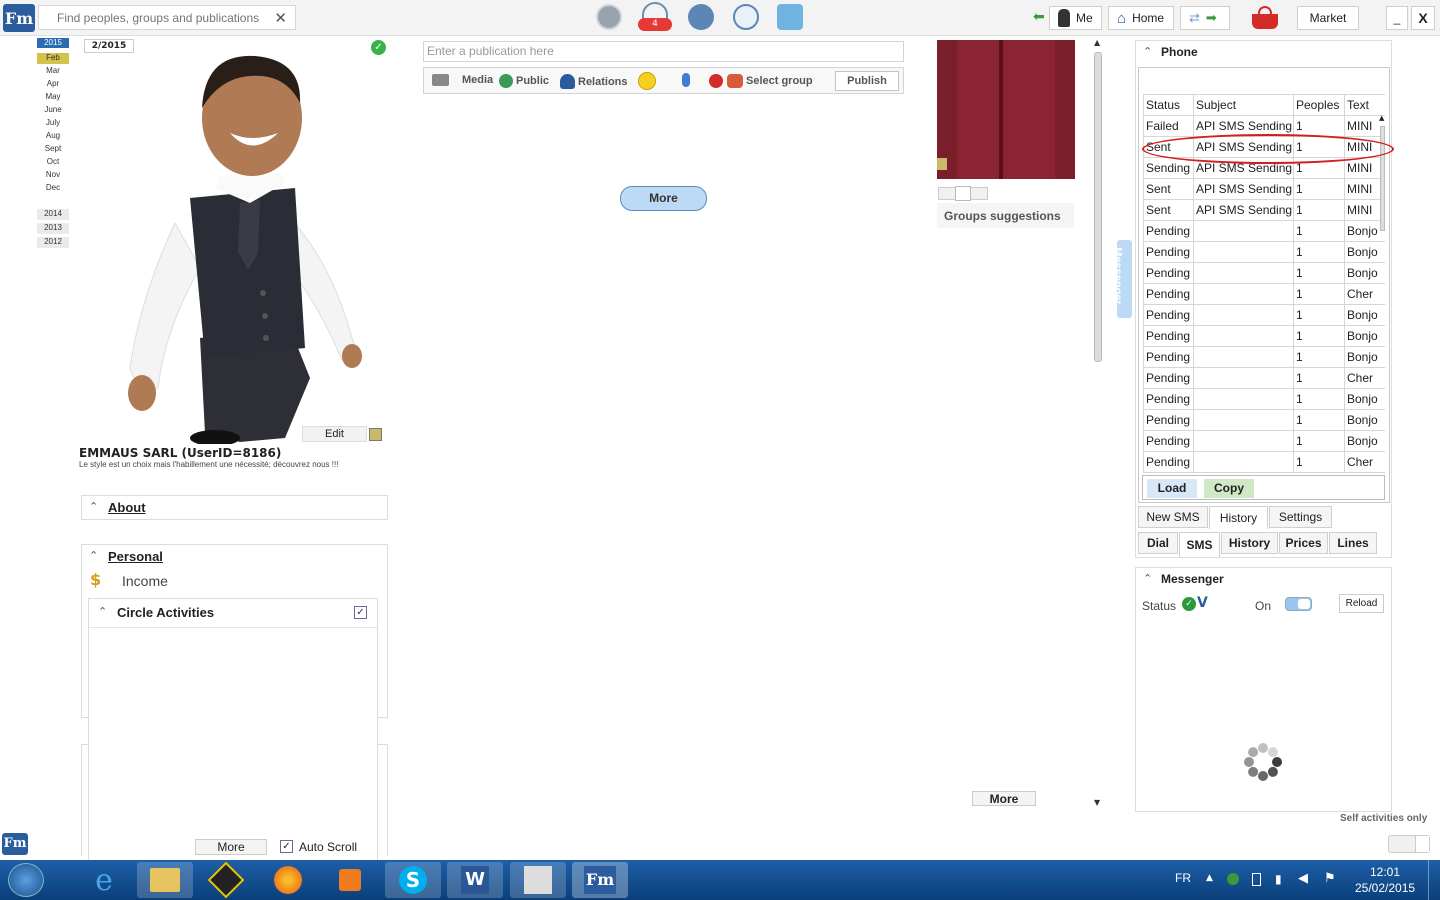 Image resolution: width=1440 pixels, height=900 pixels. What do you see at coordinates (1209, 878) in the screenshot?
I see `tray-expand-icon: ▲` at bounding box center [1209, 878].